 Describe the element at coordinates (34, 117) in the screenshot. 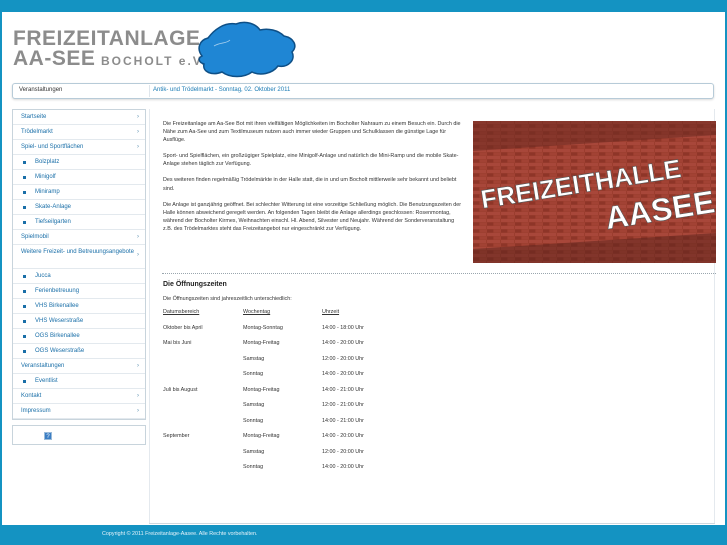

I see `sidebar-item-label: Startseite` at that location.